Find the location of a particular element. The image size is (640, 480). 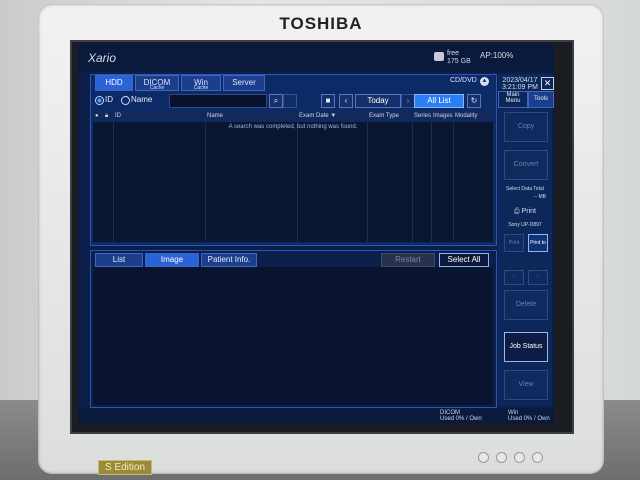

date-time: 2023/04/17 3:21:09 PM is located at coordinates (520, 84).